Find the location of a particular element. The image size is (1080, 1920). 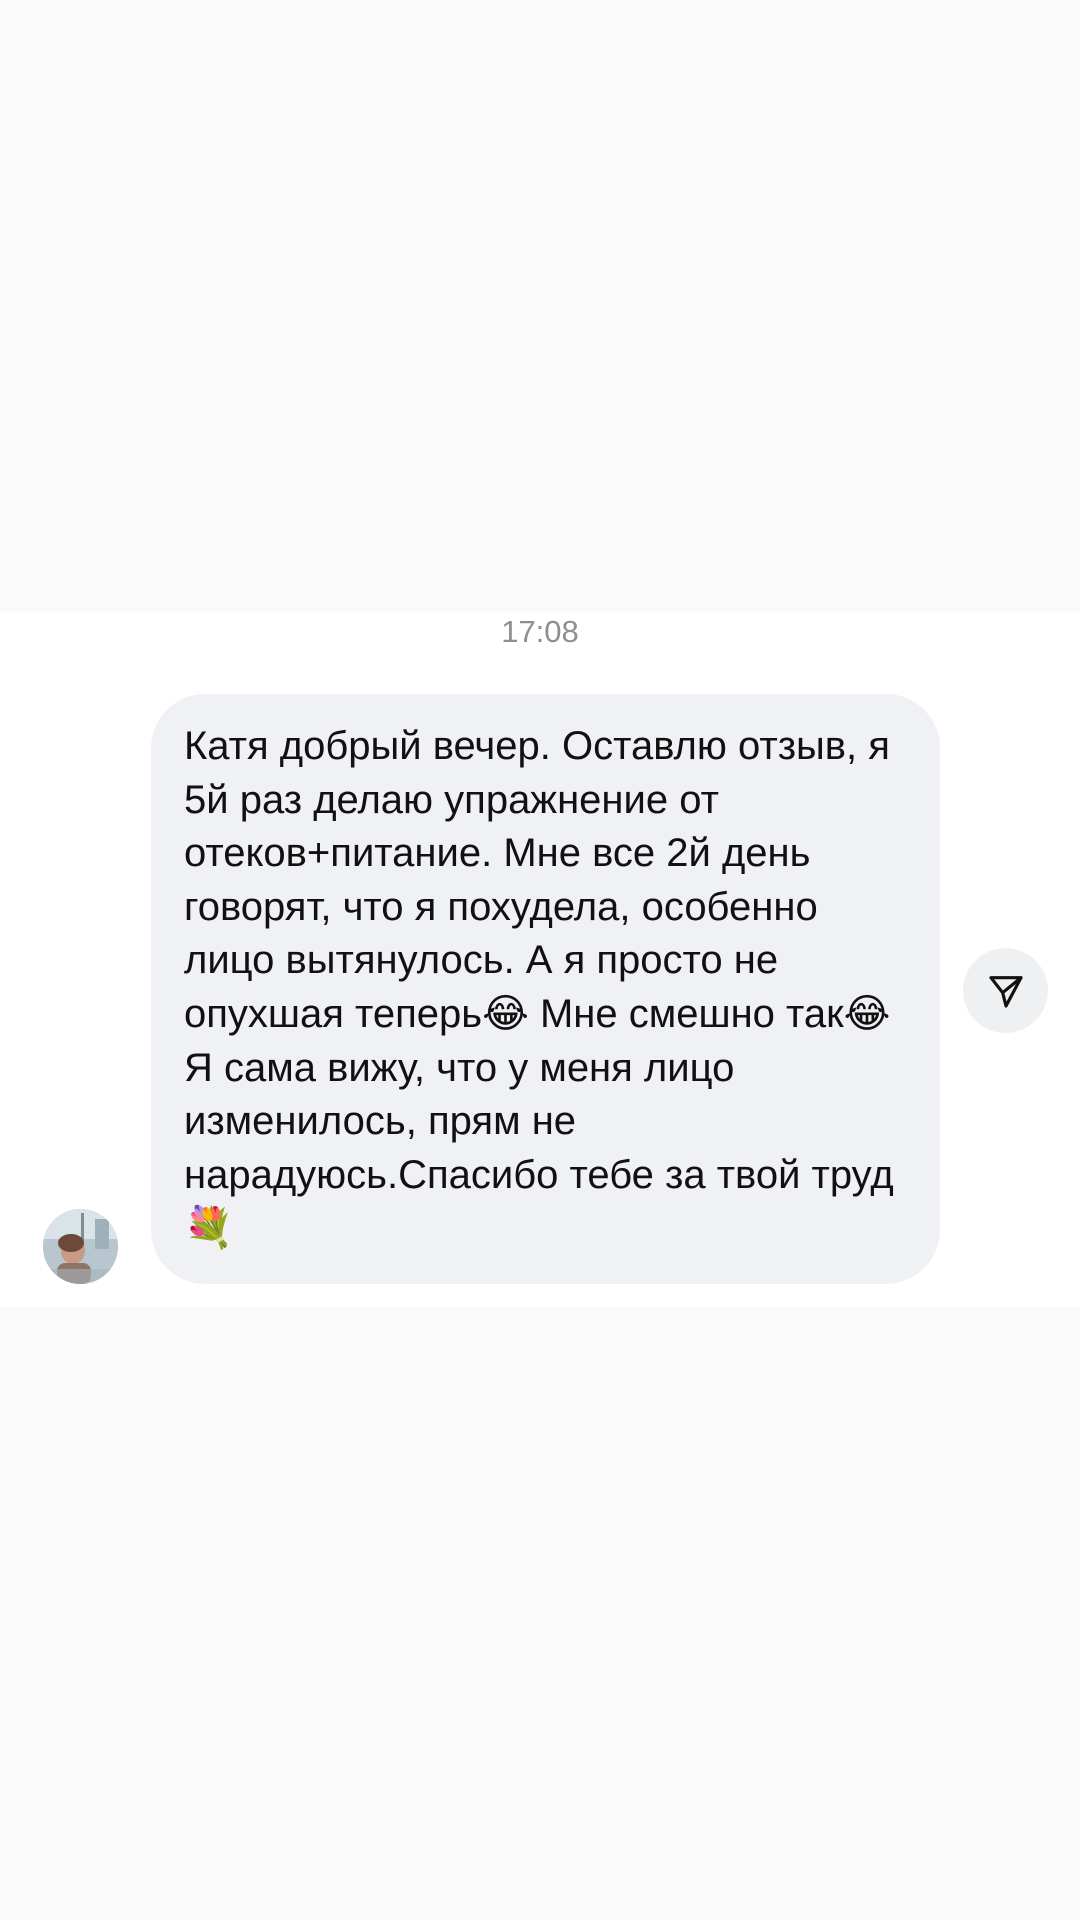

sender-avatar is located at coordinates (80, 1246).